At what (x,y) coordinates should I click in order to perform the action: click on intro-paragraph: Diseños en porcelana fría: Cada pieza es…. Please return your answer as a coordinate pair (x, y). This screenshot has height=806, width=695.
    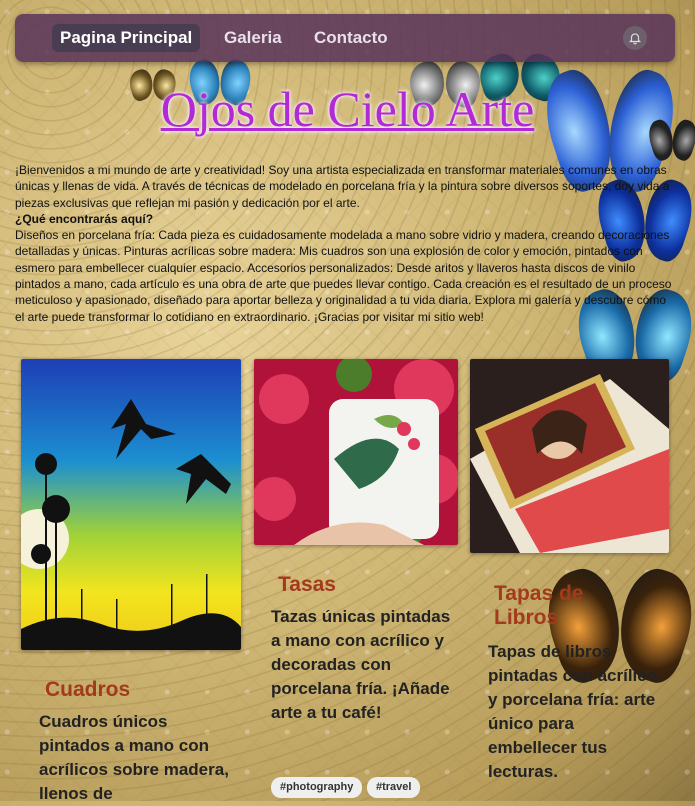
    Looking at the image, I should click on (343, 276).